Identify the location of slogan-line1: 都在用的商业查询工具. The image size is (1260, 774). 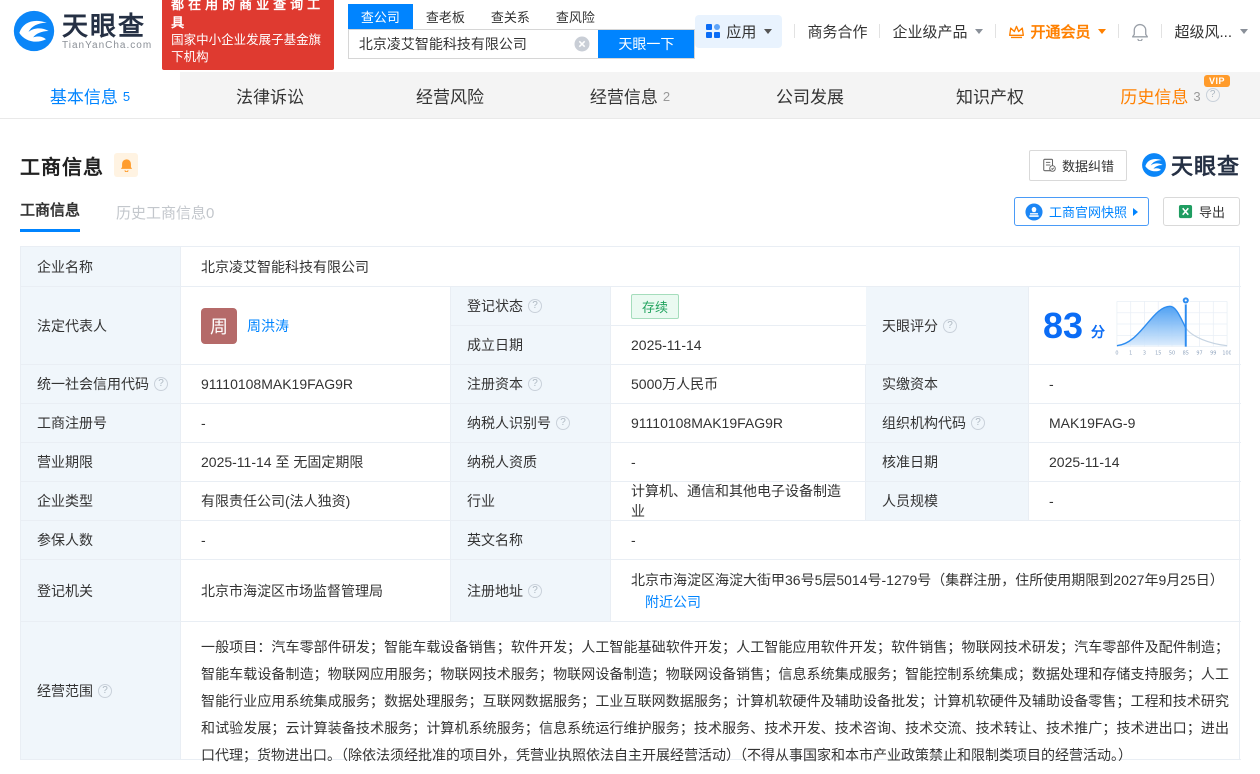
(248, 15).